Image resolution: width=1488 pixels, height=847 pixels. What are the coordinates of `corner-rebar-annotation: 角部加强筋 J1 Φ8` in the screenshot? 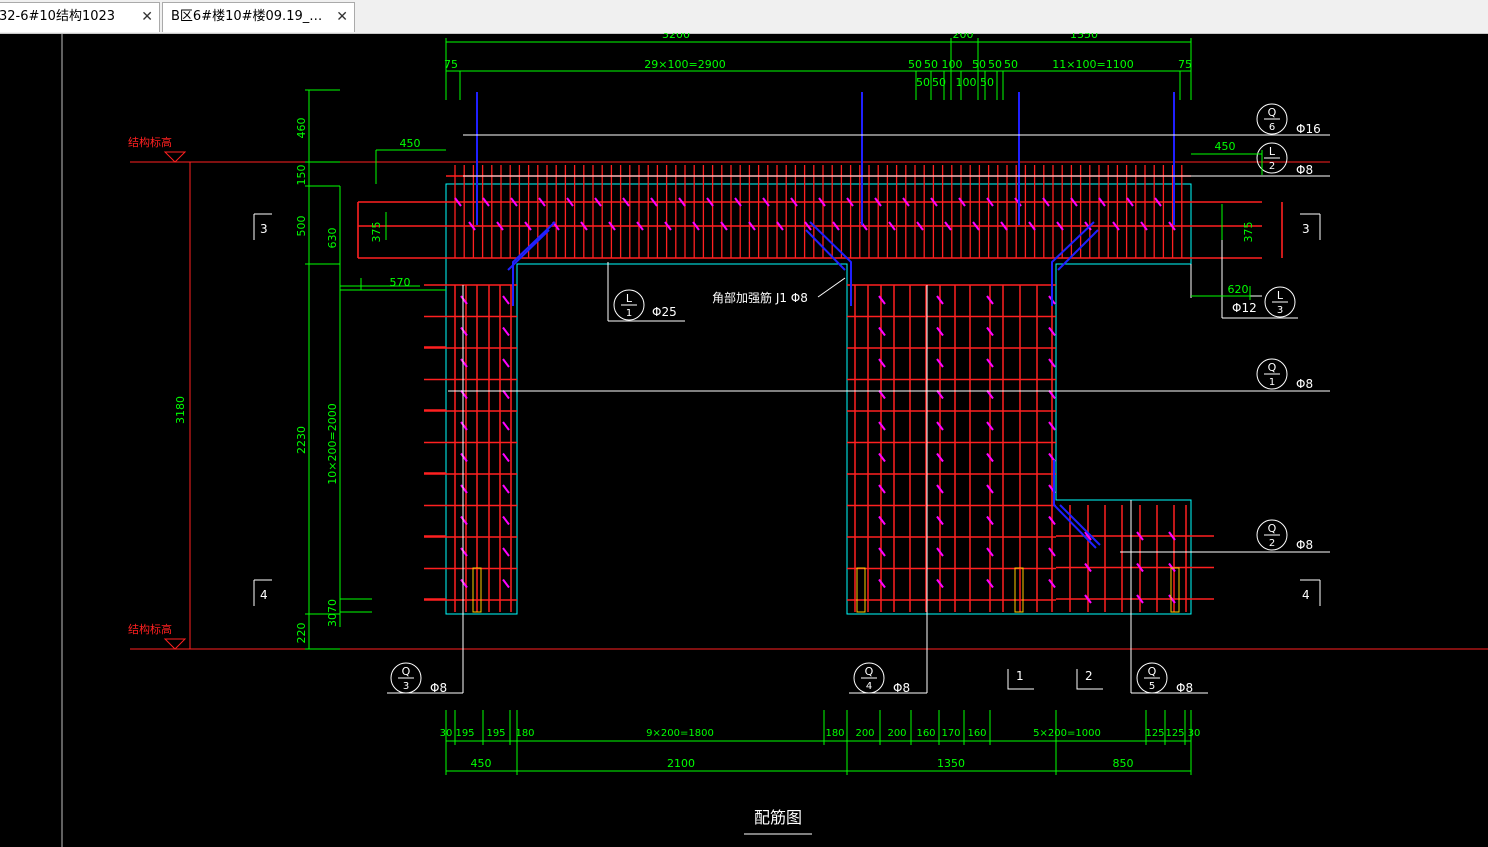 It's located at (760, 297).